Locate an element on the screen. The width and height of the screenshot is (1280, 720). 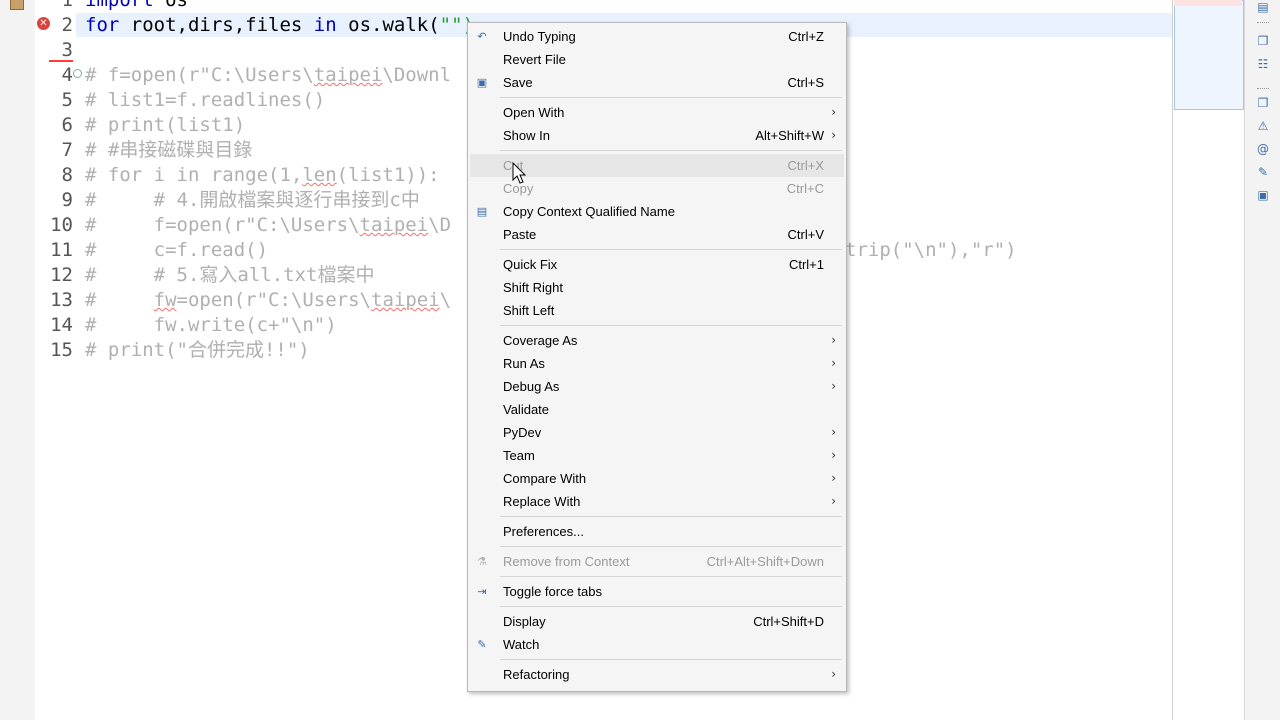
code-text: # #串接磁碟與目錄 is located at coordinates (168, 150).